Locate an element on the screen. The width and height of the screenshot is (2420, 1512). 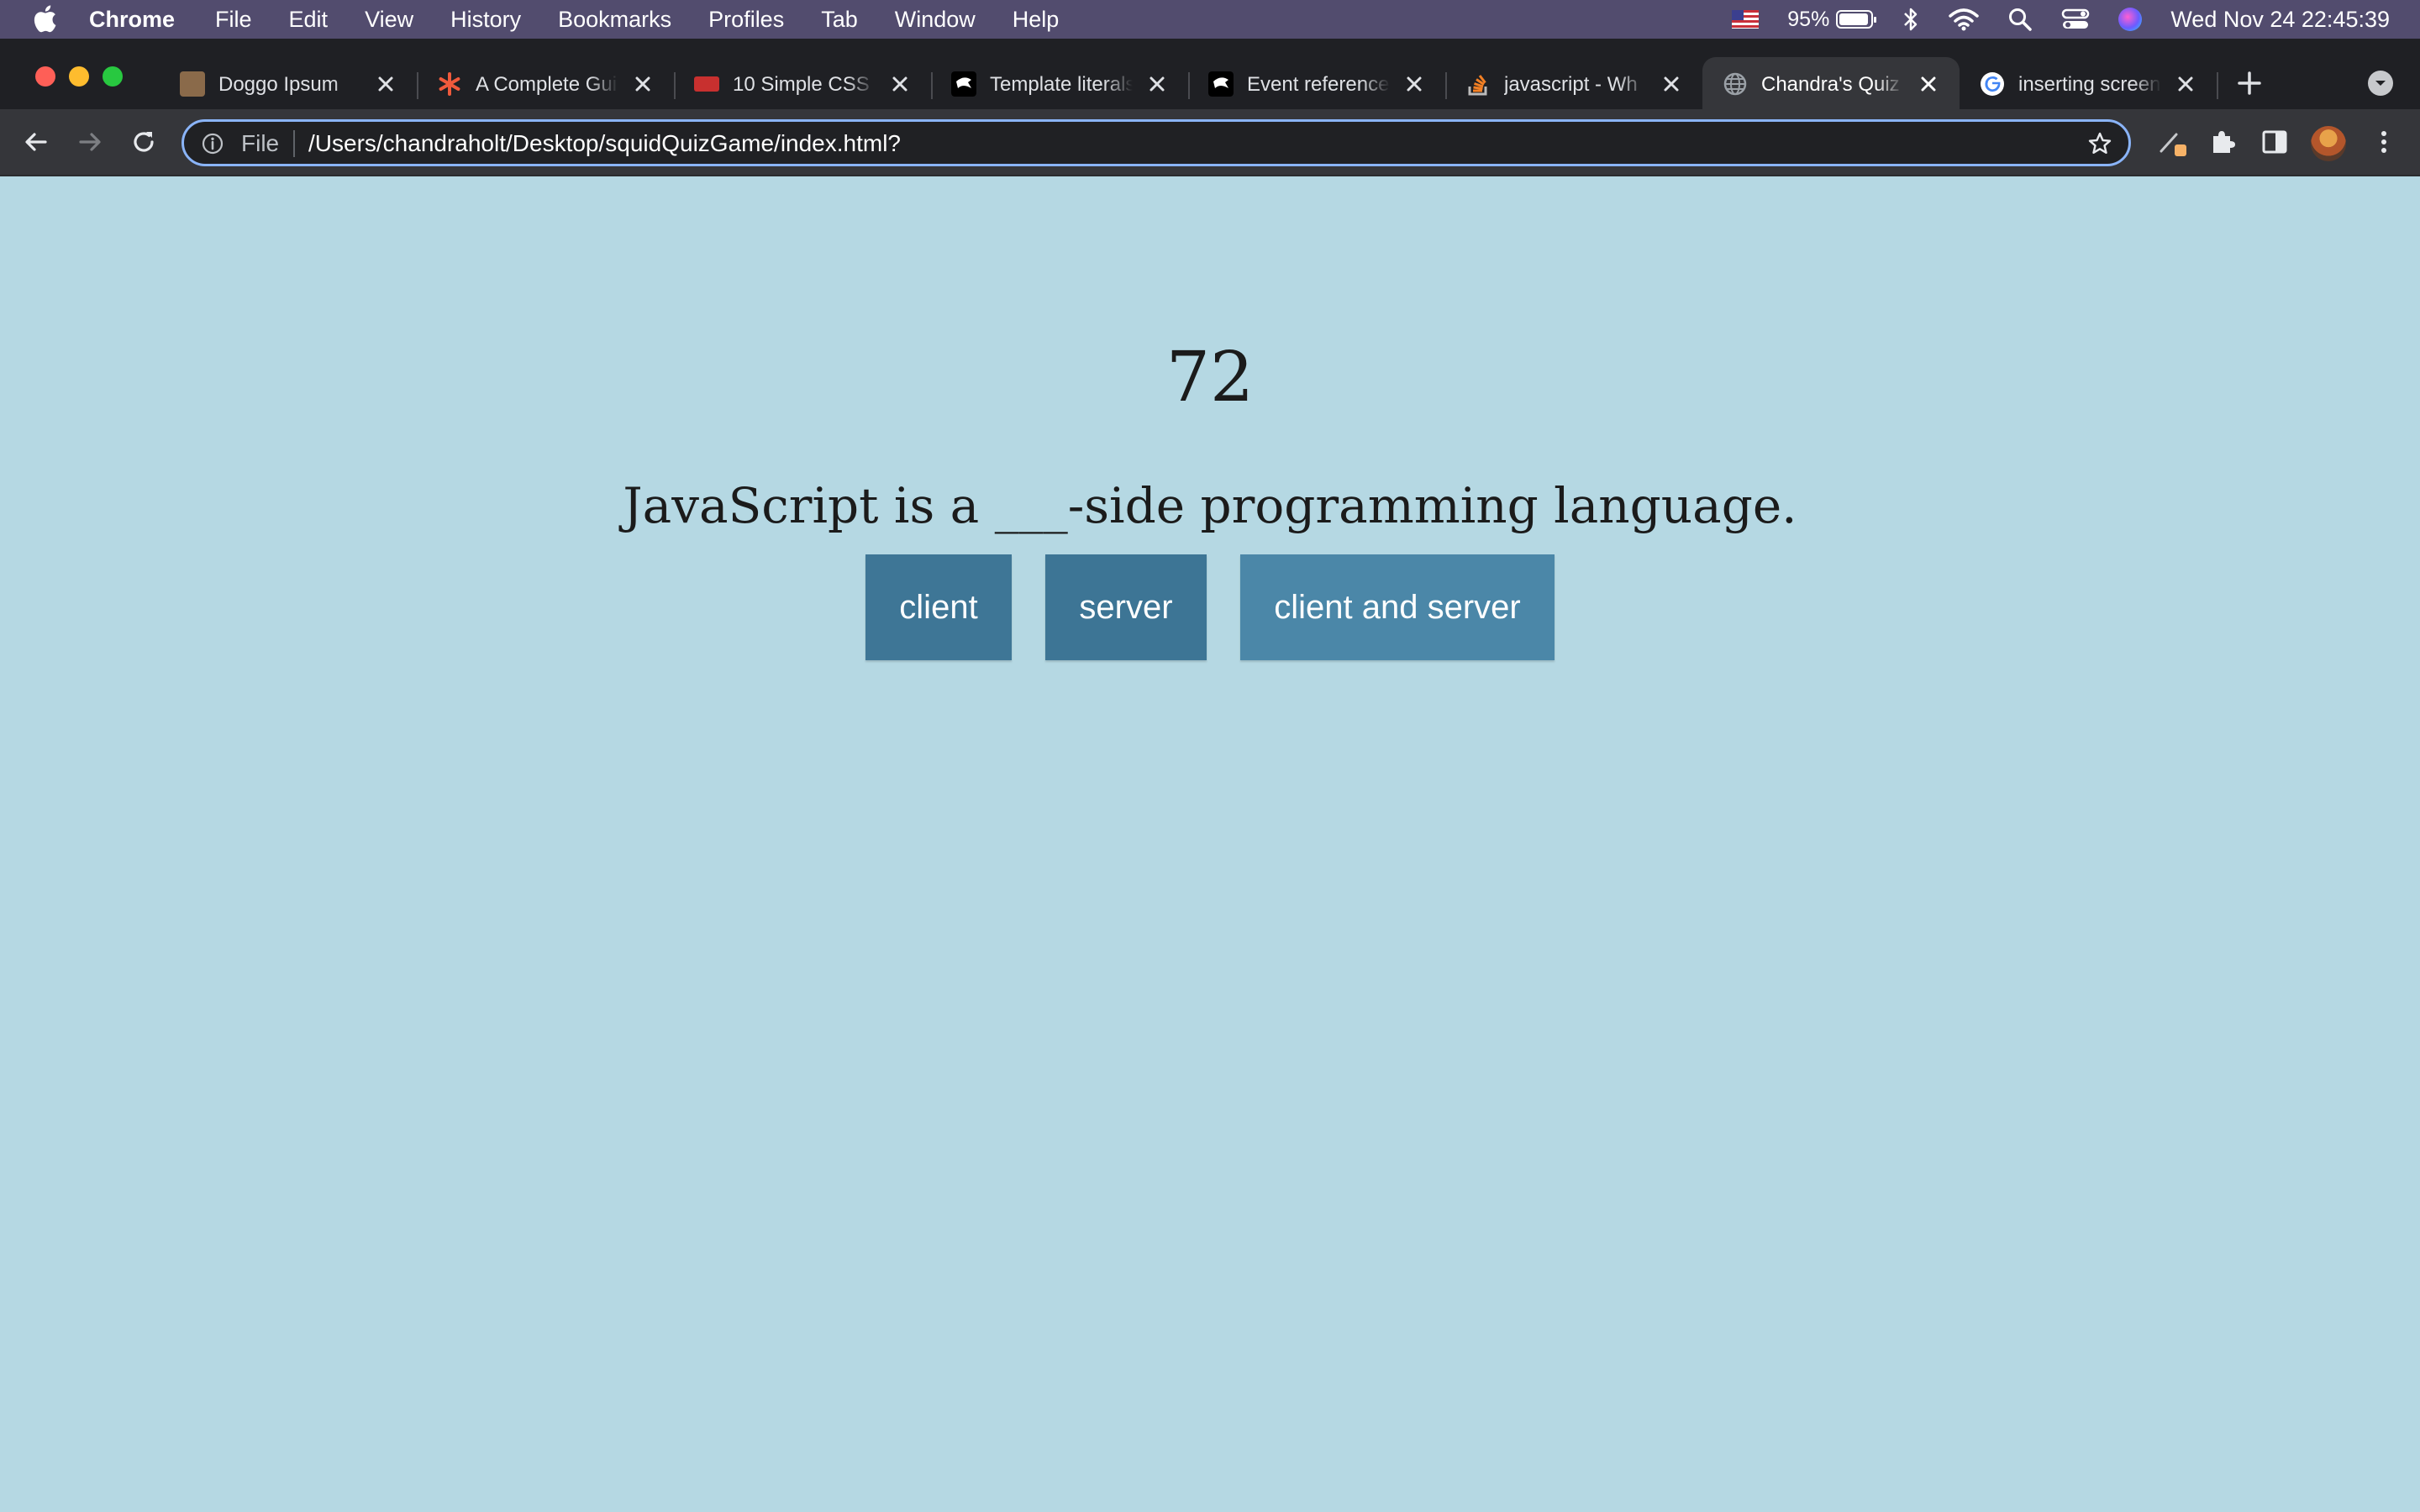
stackoverflow-icon is located at coordinates (1477, 85).